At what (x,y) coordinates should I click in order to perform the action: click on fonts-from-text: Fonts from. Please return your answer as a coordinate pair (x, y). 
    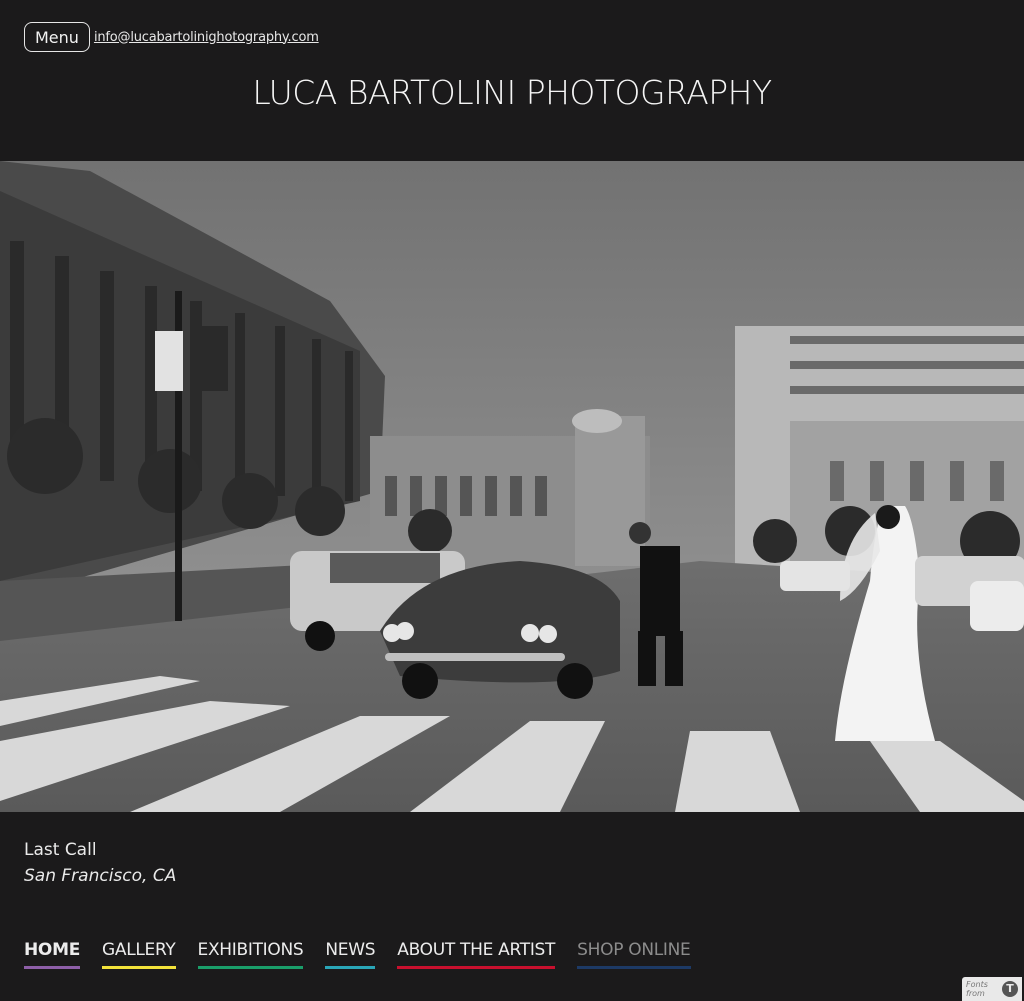
    Looking at the image, I should click on (977, 989).